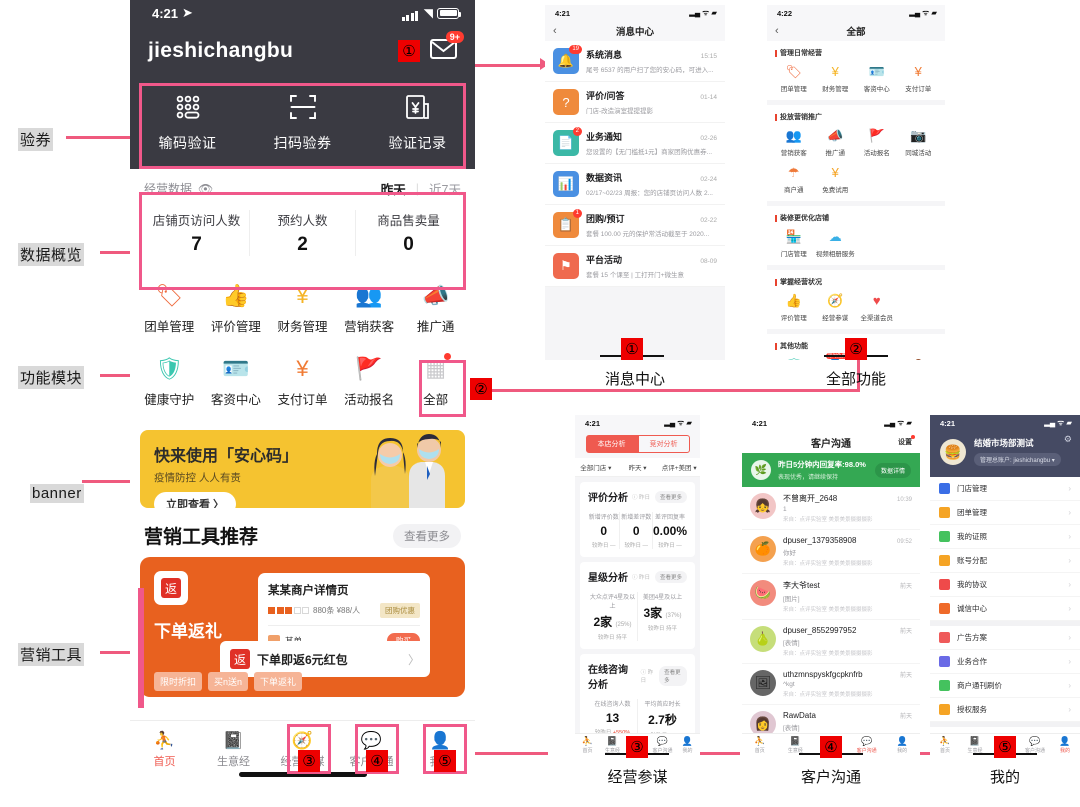 This screenshot has height=807, width=1080. I want to click on function-cell-8: 🚩 活动报名, so click(369, 381).